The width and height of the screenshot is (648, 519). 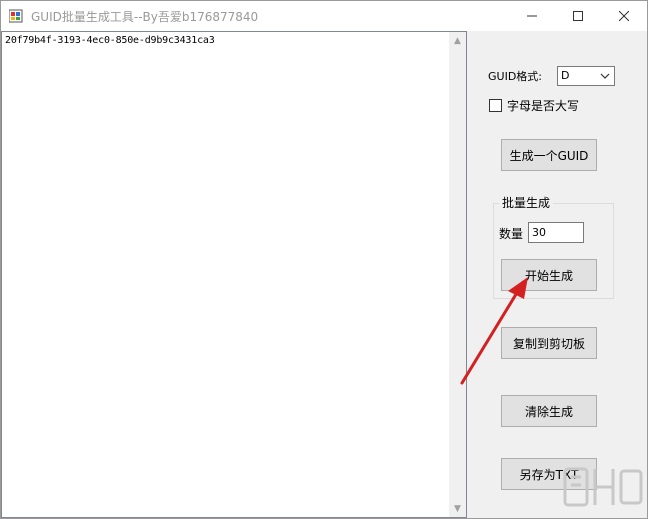 I want to click on maximize-icon, so click(x=578, y=16).